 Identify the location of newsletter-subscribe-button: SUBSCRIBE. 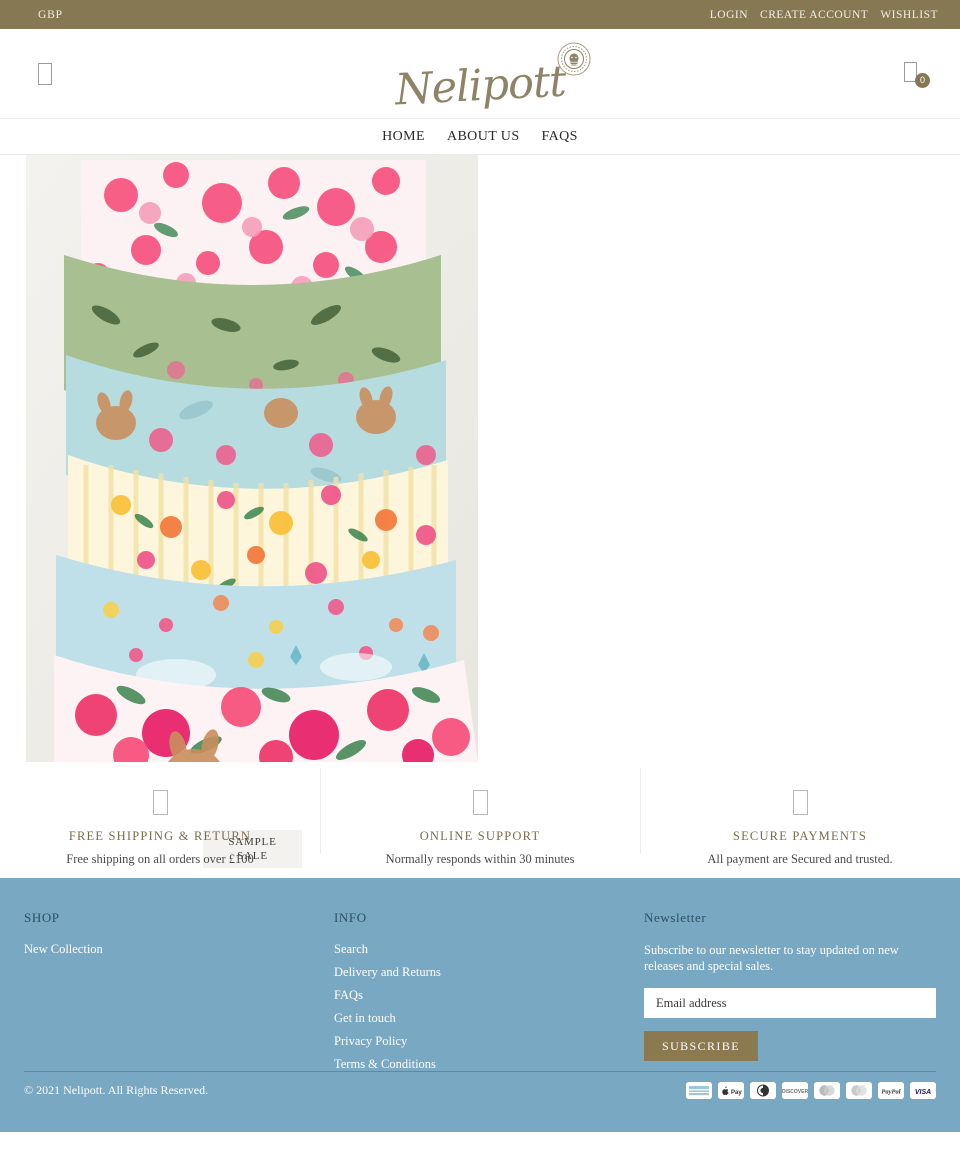
(701, 1046).